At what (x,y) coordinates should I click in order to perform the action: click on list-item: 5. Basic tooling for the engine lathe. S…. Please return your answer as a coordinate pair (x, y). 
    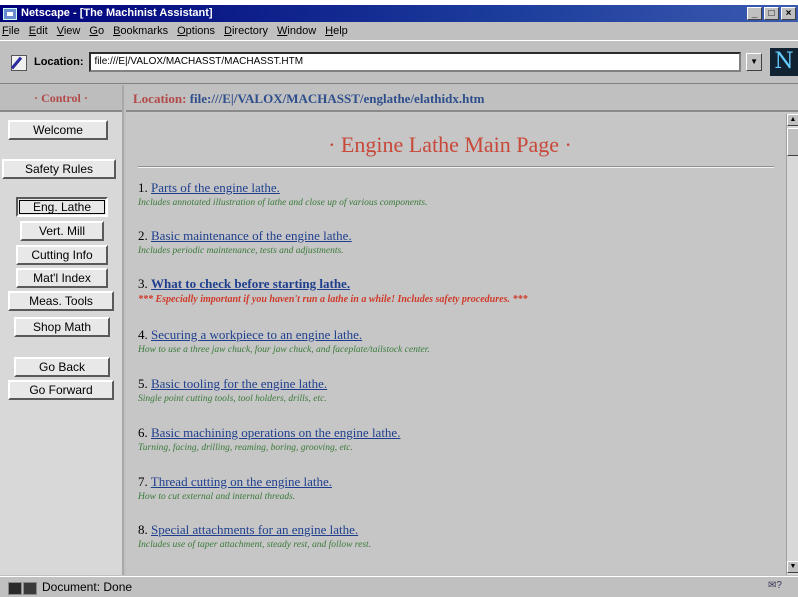
    Looking at the image, I should click on (458, 390).